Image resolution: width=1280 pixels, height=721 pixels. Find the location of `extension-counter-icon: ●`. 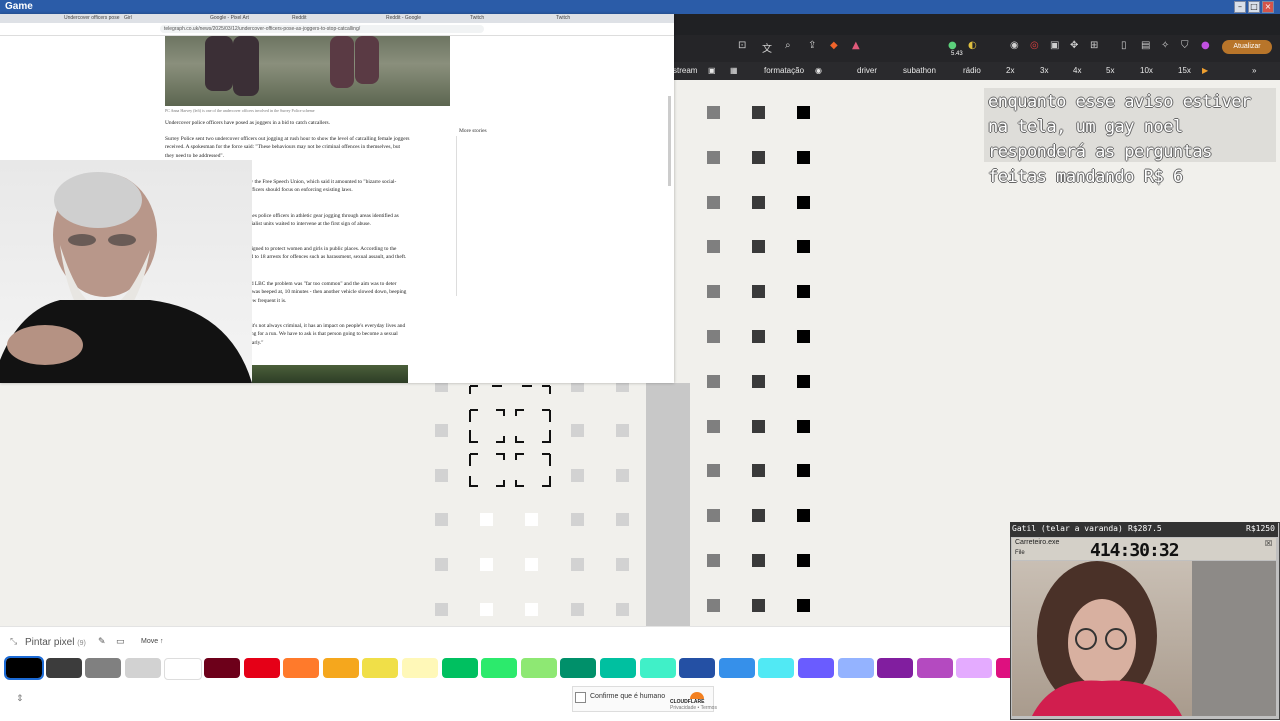

extension-counter-icon: ● is located at coordinates (952, 45).